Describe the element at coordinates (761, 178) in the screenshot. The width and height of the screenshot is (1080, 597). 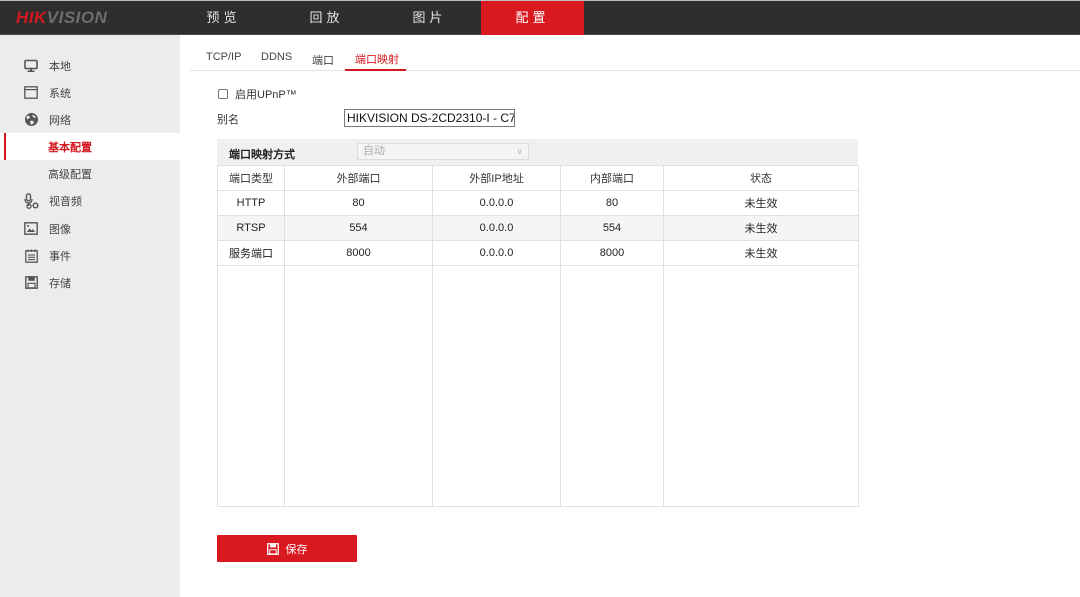
I see `column-header: 状态` at that location.